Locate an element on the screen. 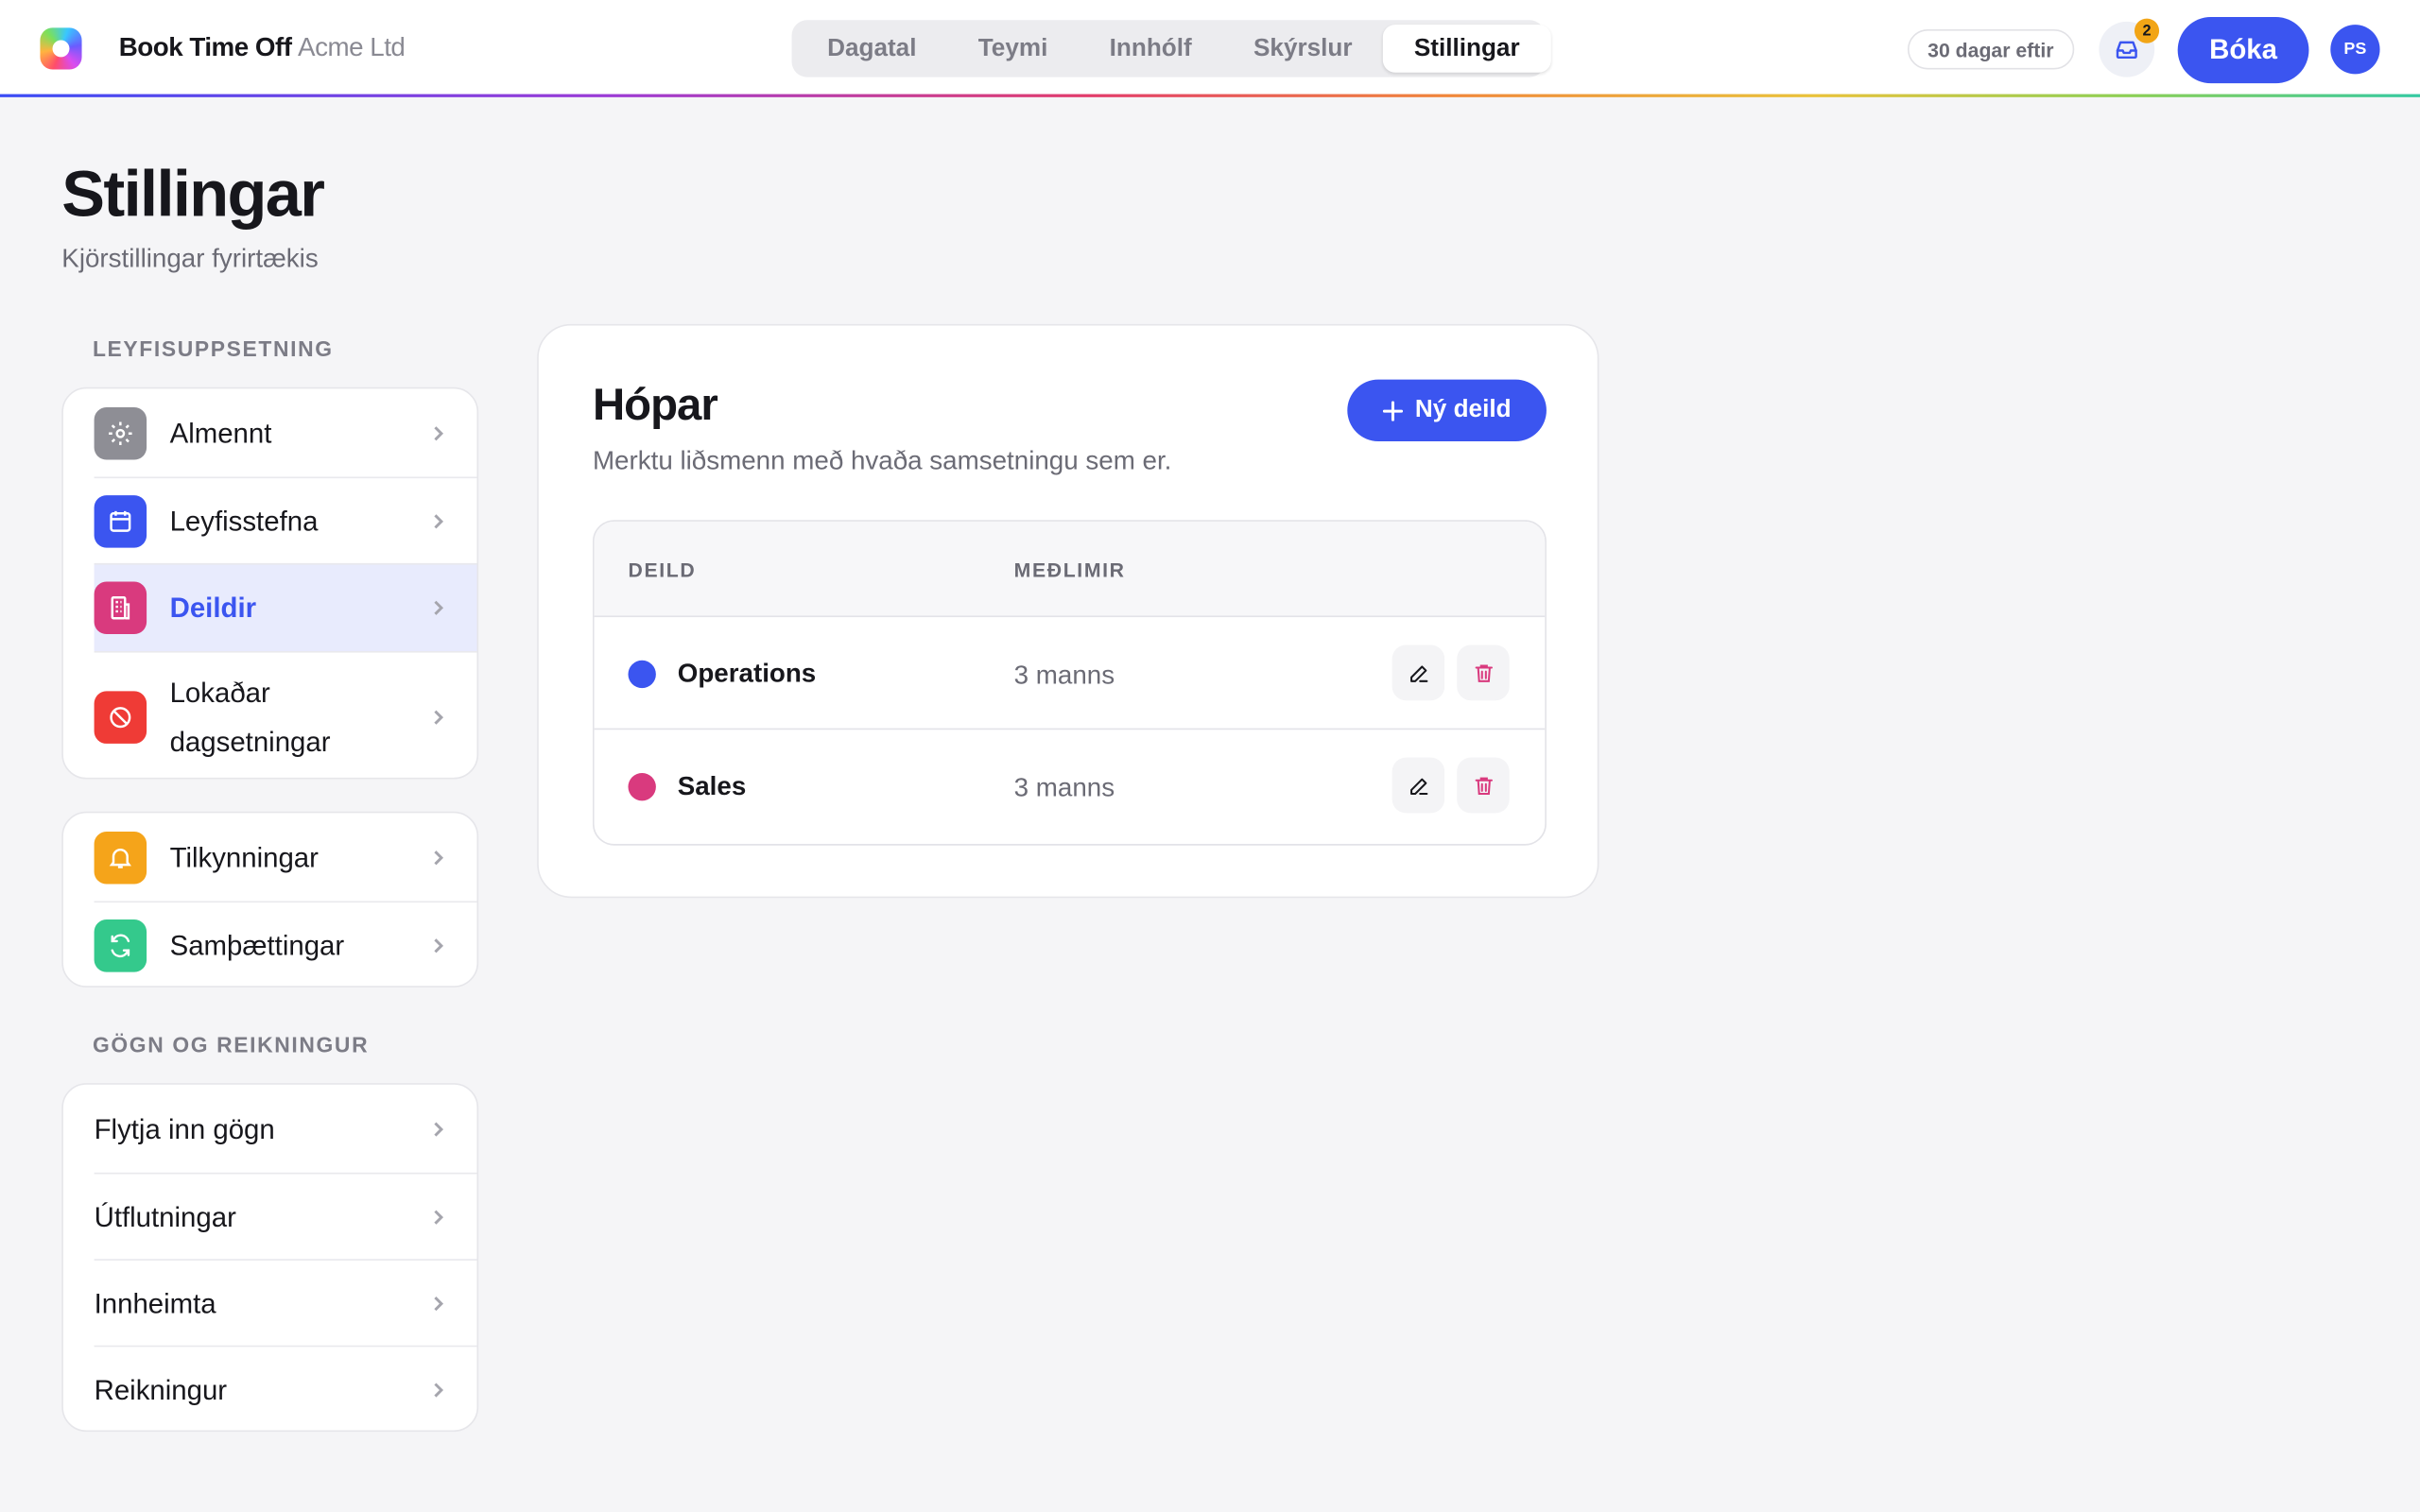  app-logo is located at coordinates (61, 48).